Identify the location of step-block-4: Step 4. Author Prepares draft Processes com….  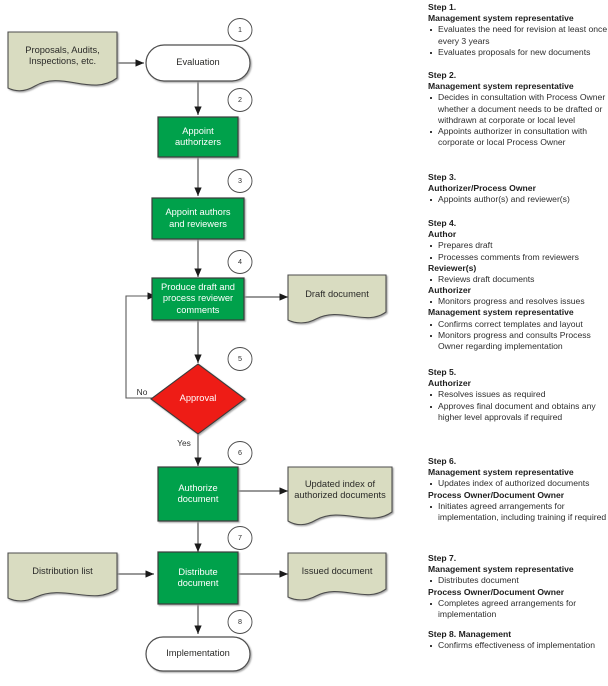
(518, 285).